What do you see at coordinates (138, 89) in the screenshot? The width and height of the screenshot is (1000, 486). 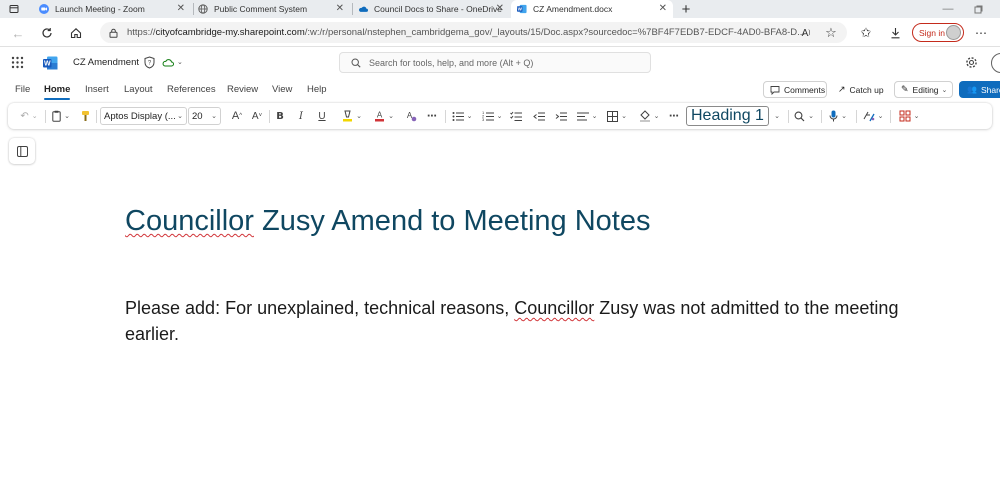 I see `tab-layout: Layout` at bounding box center [138, 89].